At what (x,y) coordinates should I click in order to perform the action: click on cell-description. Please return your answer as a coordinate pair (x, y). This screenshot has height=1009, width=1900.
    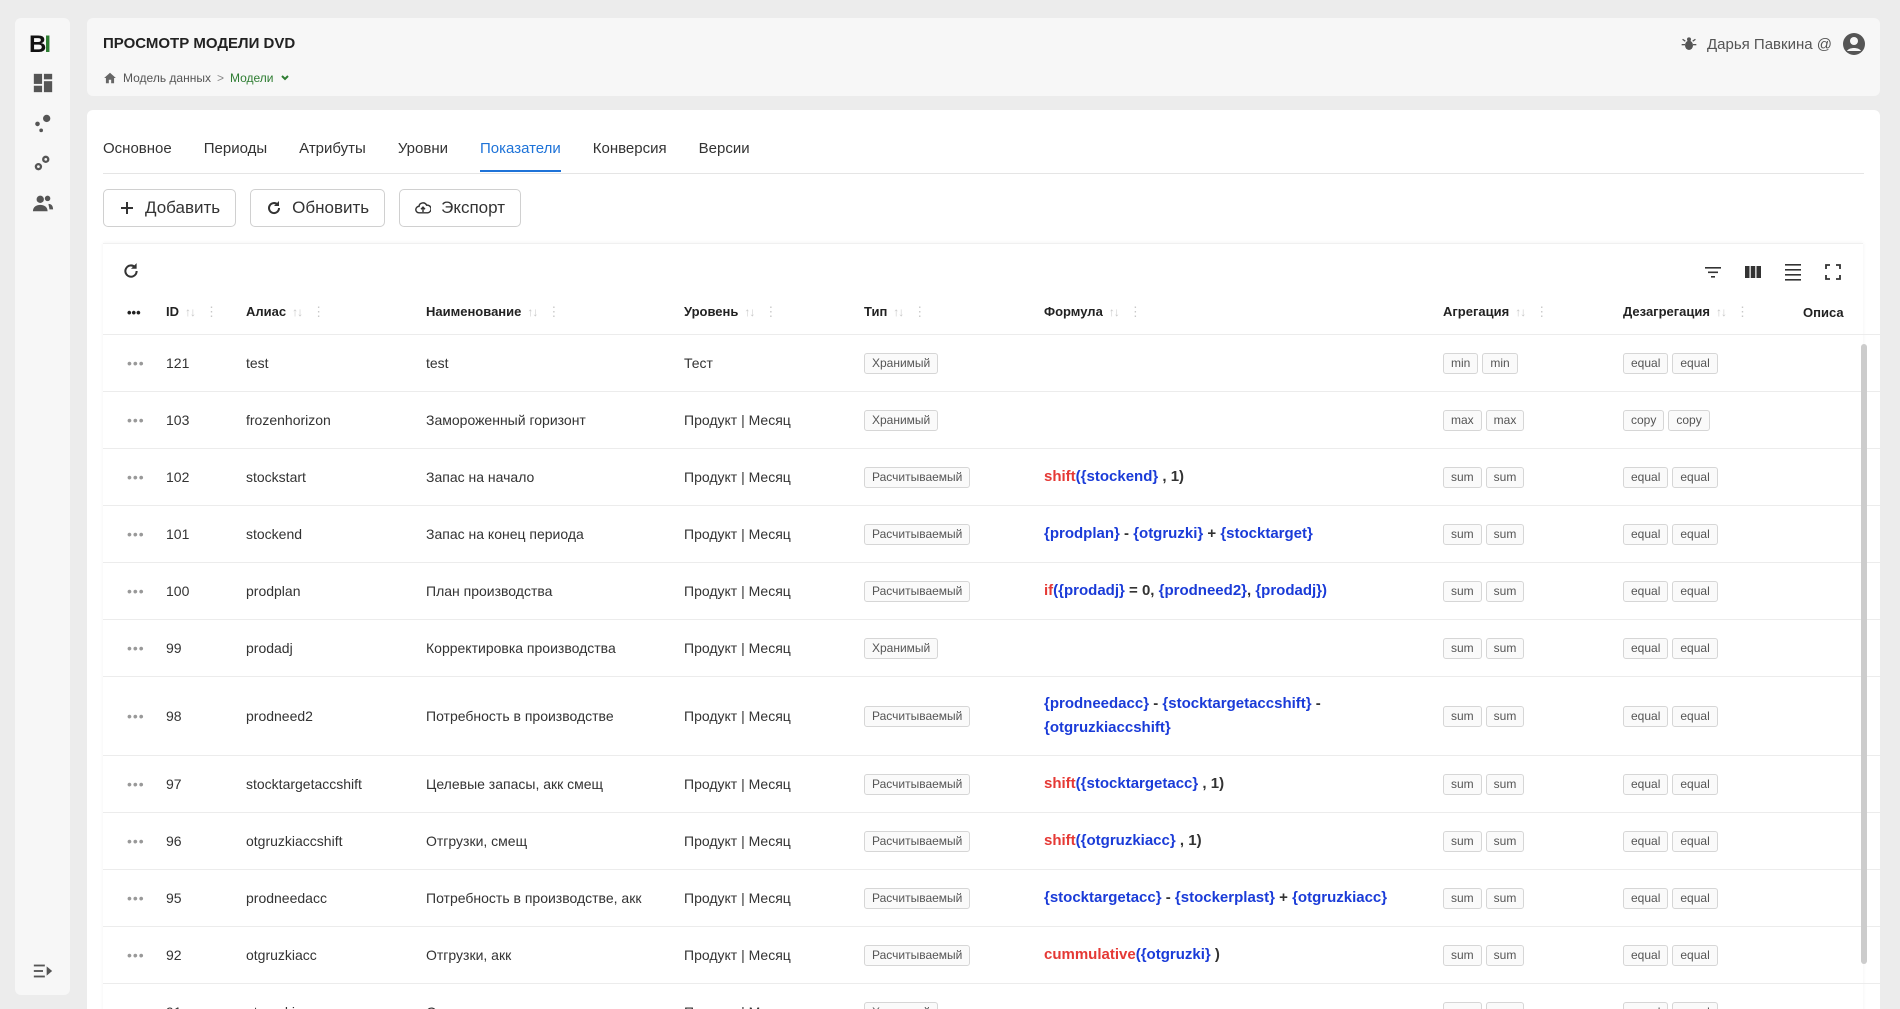
    Looking at the image, I should click on (1841, 716).